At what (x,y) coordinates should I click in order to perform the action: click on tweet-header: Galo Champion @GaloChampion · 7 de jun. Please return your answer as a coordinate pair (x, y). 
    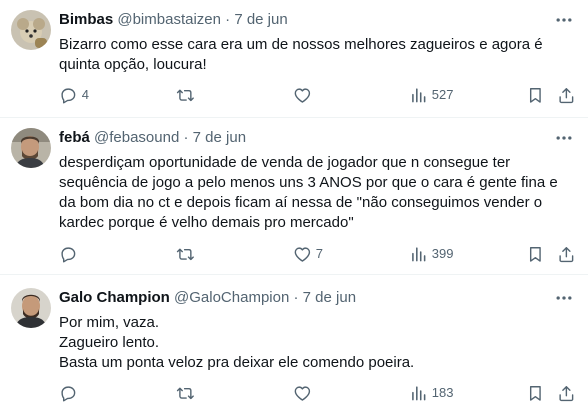
    Looking at the image, I should click on (207, 298).